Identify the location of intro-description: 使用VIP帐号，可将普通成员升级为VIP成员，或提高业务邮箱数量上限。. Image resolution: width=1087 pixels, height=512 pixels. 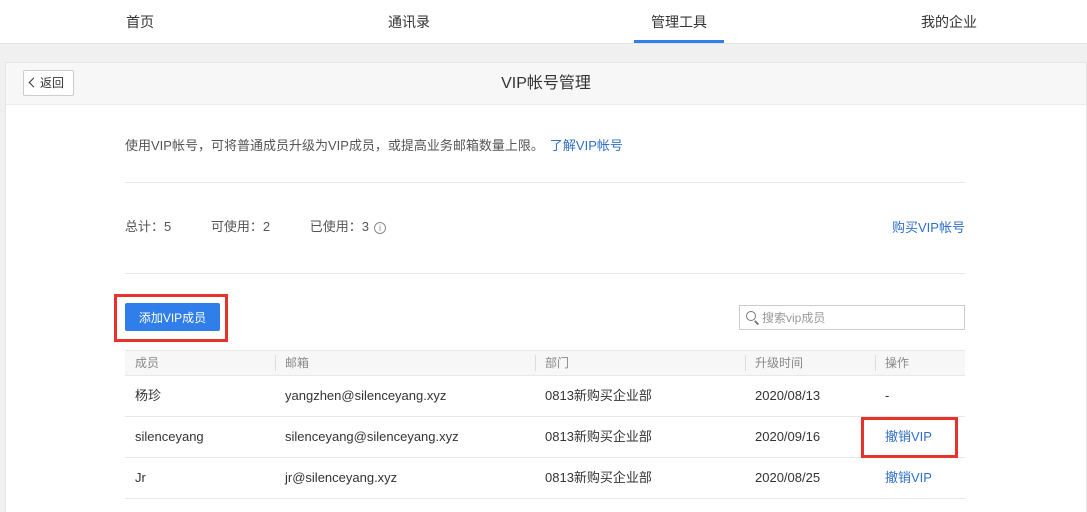
(334, 145).